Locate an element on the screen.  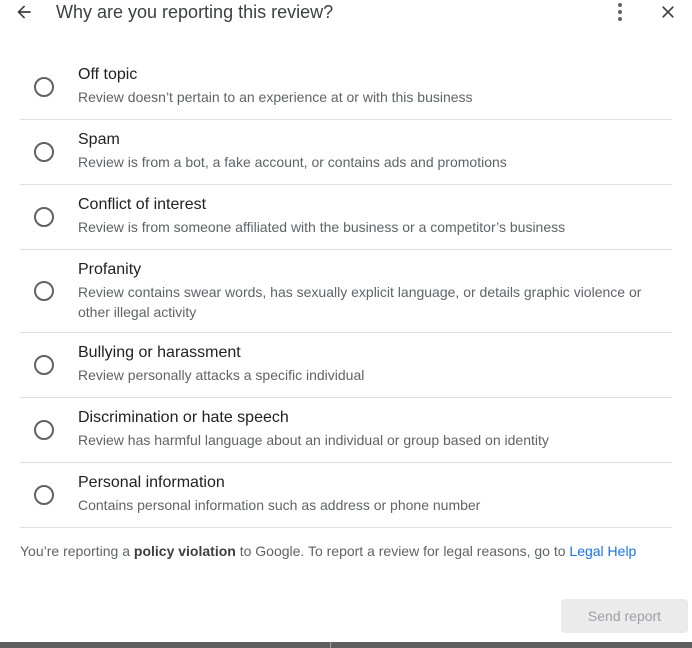
dialog-header: Why are you reporting this review? is located at coordinates (346, 12).